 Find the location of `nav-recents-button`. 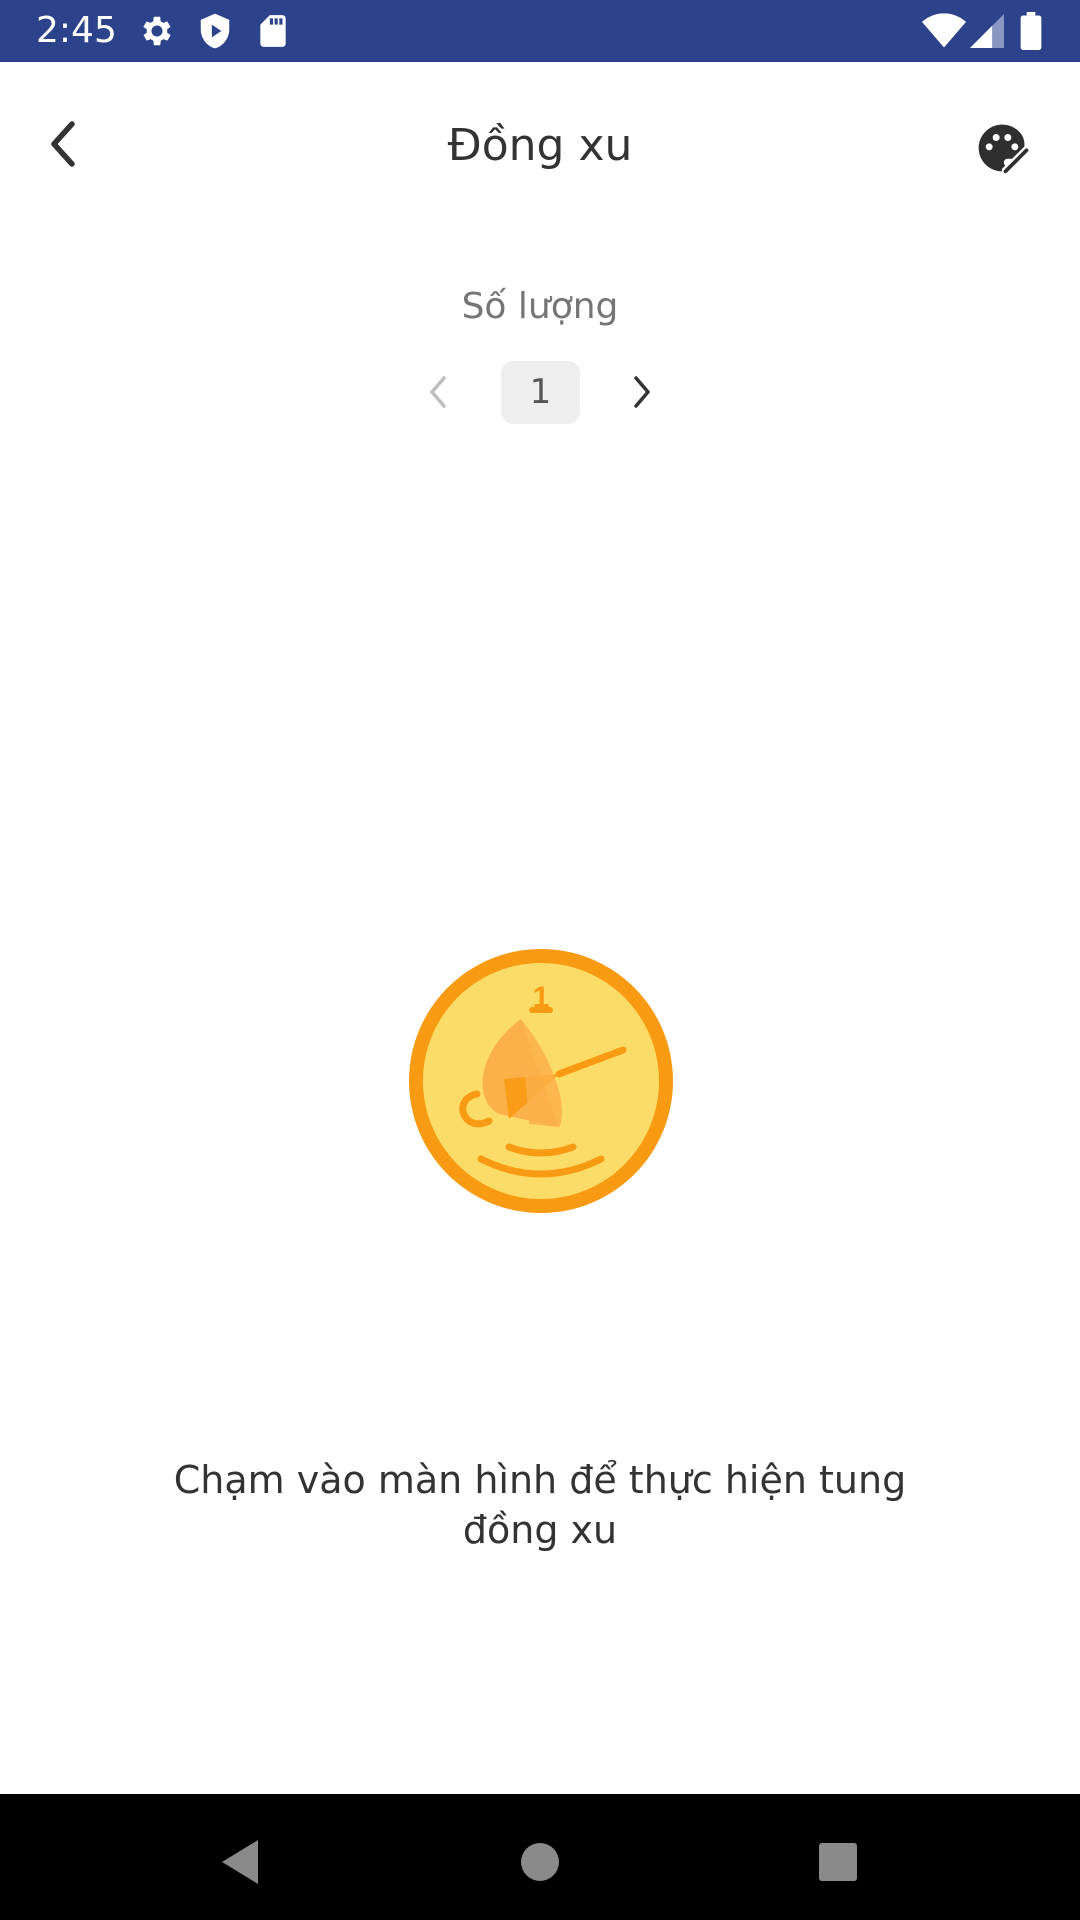

nav-recents-button is located at coordinates (838, 1862).